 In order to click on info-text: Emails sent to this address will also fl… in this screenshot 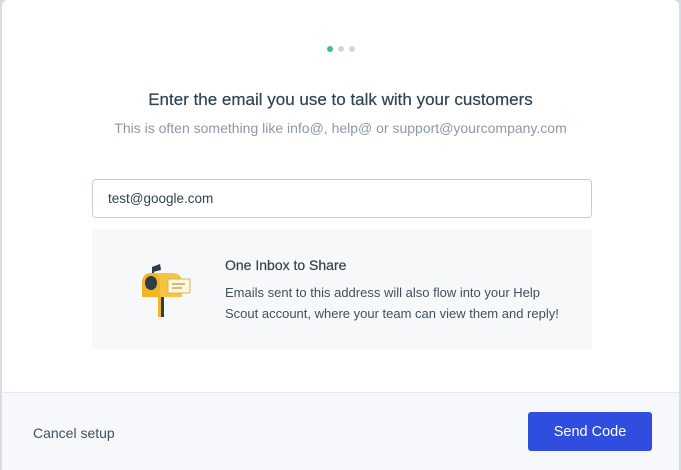, I will do `click(392, 303)`.